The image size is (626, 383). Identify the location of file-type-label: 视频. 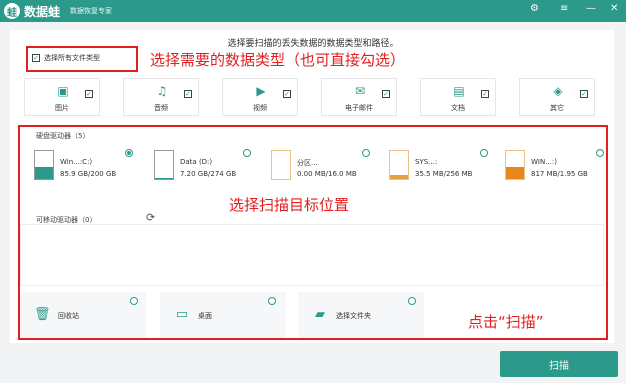
(260, 108).